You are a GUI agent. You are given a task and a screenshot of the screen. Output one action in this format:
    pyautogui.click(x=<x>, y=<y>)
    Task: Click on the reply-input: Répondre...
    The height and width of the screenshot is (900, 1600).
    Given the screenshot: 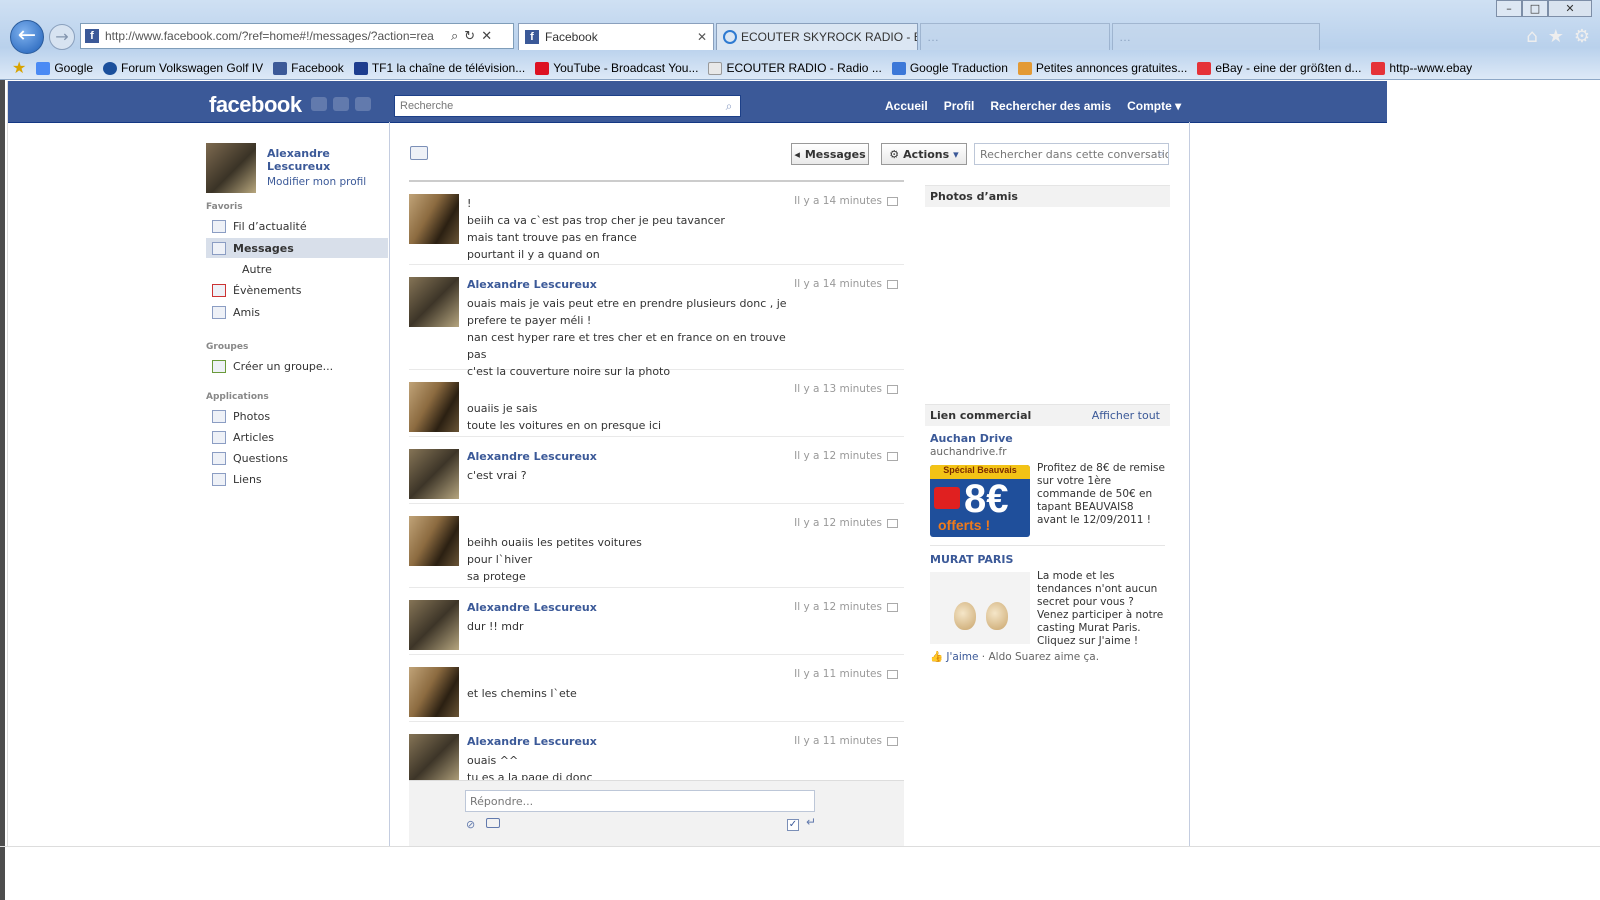 What is the action you would take?
    pyautogui.click(x=640, y=801)
    